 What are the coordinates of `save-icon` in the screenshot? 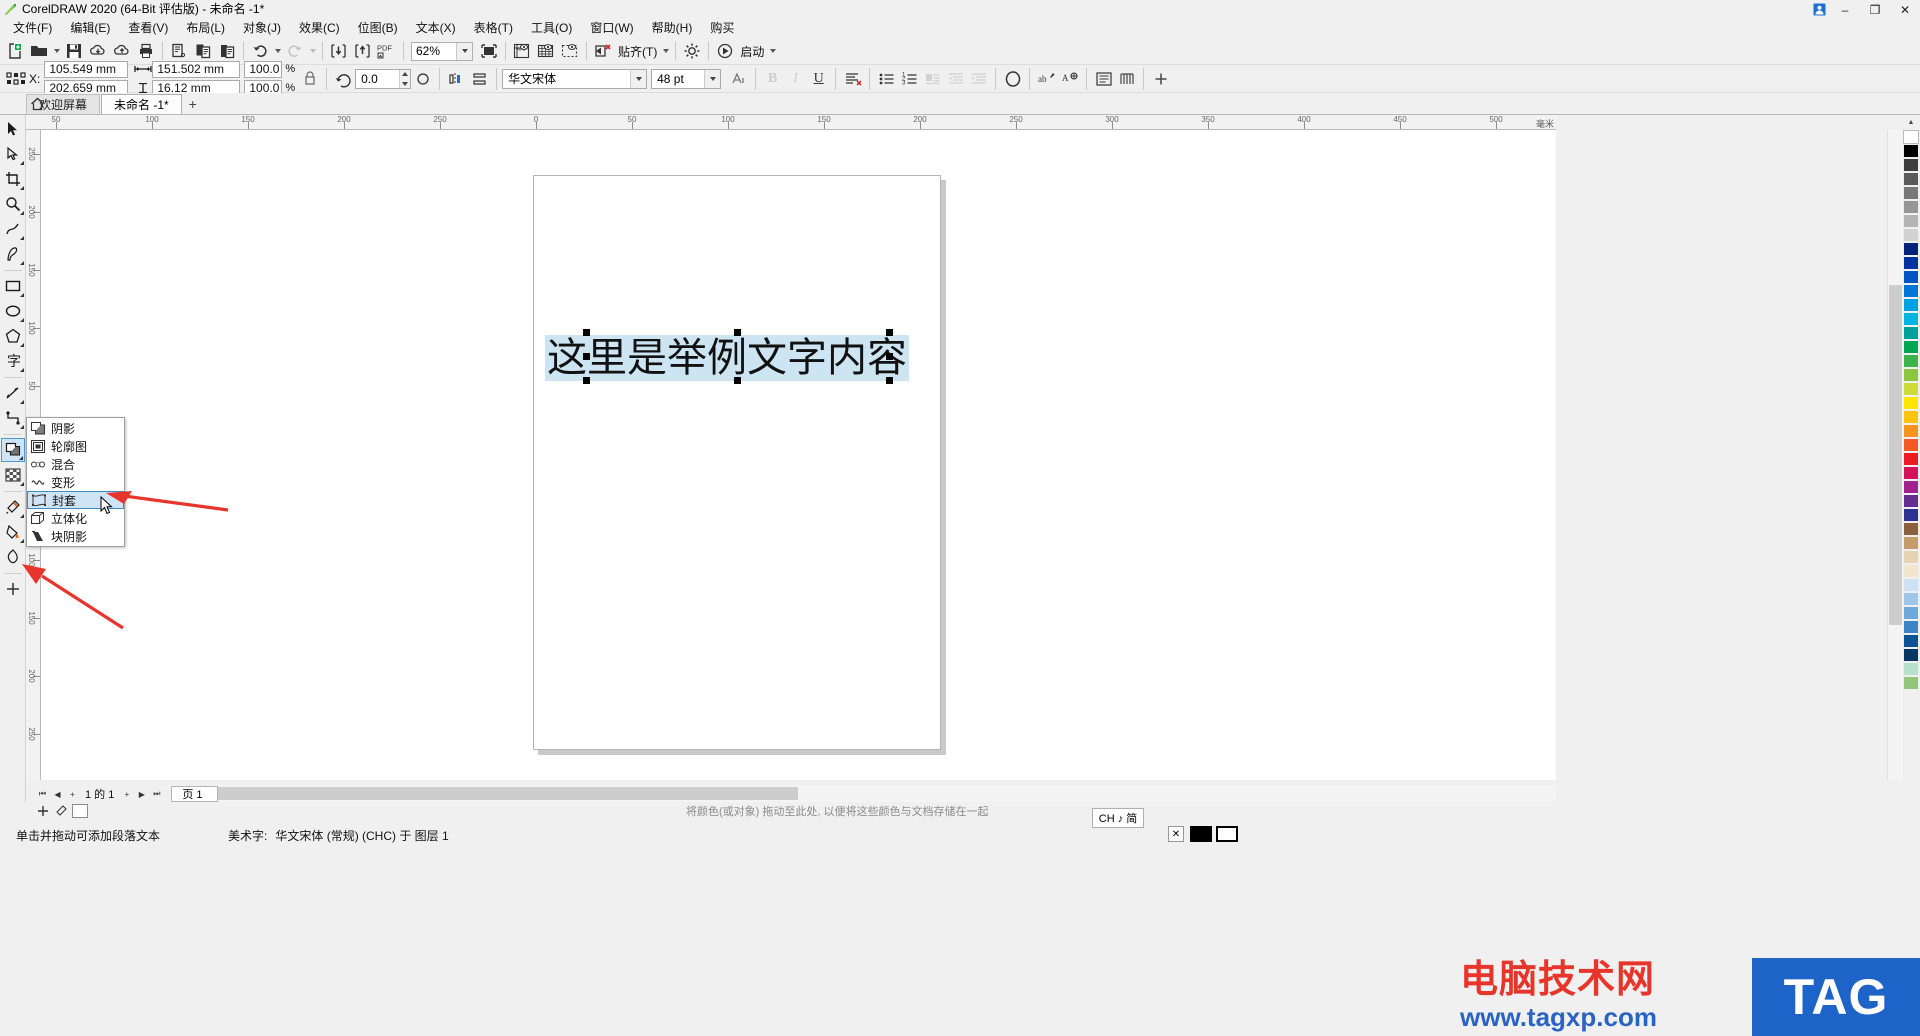 It's located at (74, 51).